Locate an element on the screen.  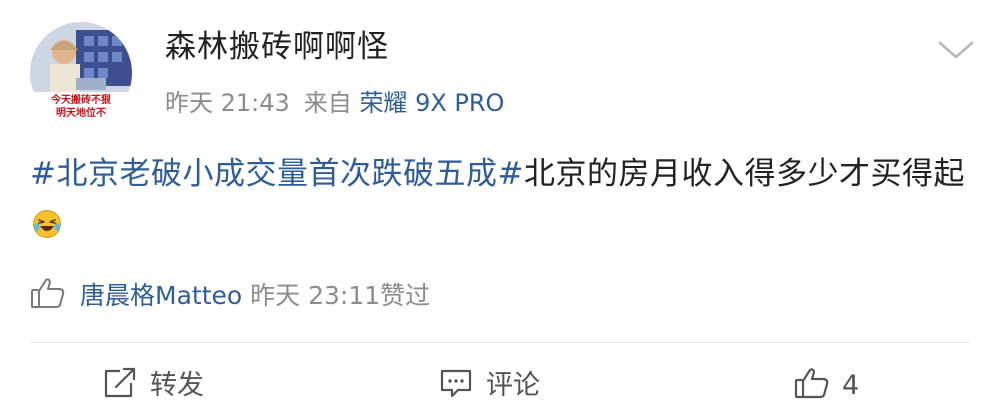
comment-button: 评论 is located at coordinates (489, 386).